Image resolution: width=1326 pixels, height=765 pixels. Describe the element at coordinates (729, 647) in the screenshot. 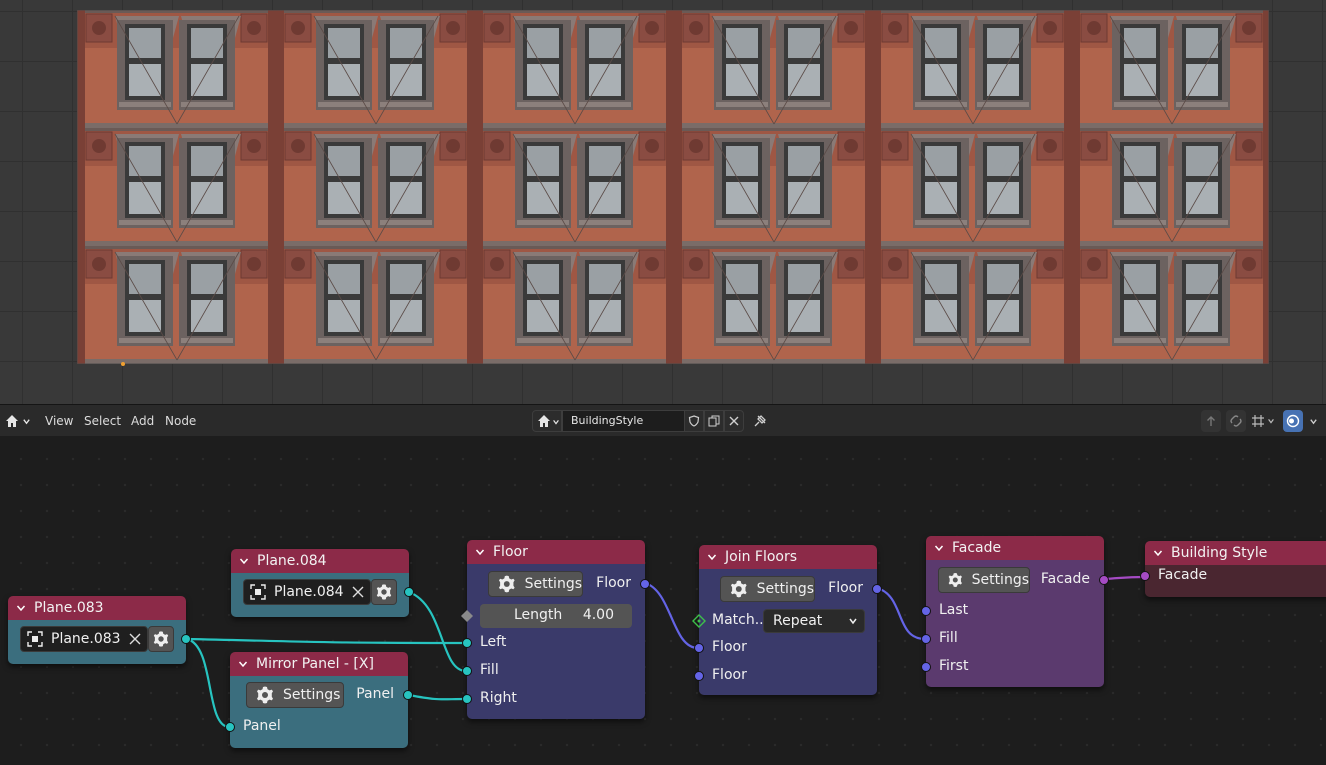

I see `input-label: Floor` at that location.